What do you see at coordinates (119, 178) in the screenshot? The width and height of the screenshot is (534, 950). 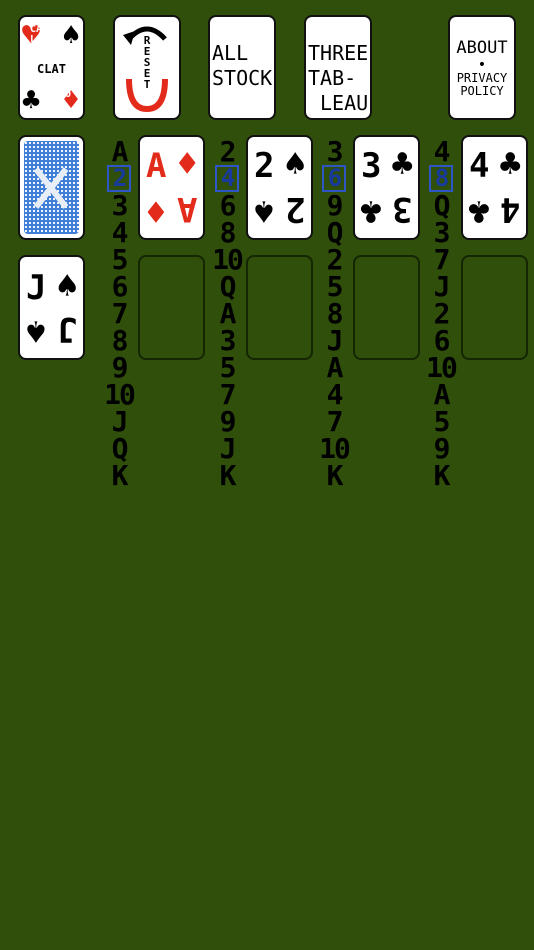 I see `next-rank-indicator: 2` at bounding box center [119, 178].